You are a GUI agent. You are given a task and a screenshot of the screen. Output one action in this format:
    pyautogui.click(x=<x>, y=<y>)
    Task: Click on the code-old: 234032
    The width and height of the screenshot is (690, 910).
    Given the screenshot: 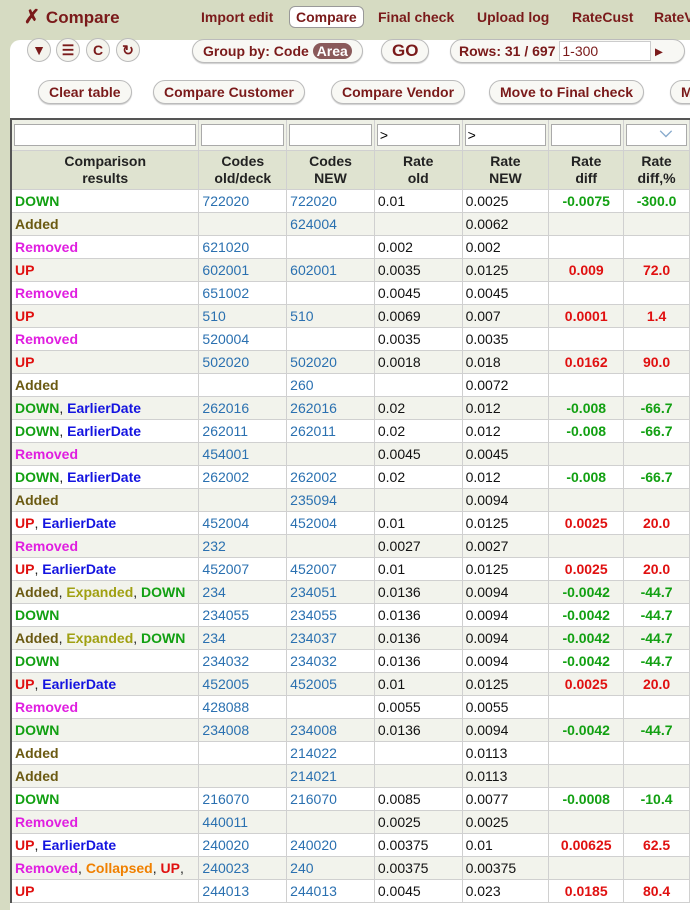 What is the action you would take?
    pyautogui.click(x=243, y=661)
    